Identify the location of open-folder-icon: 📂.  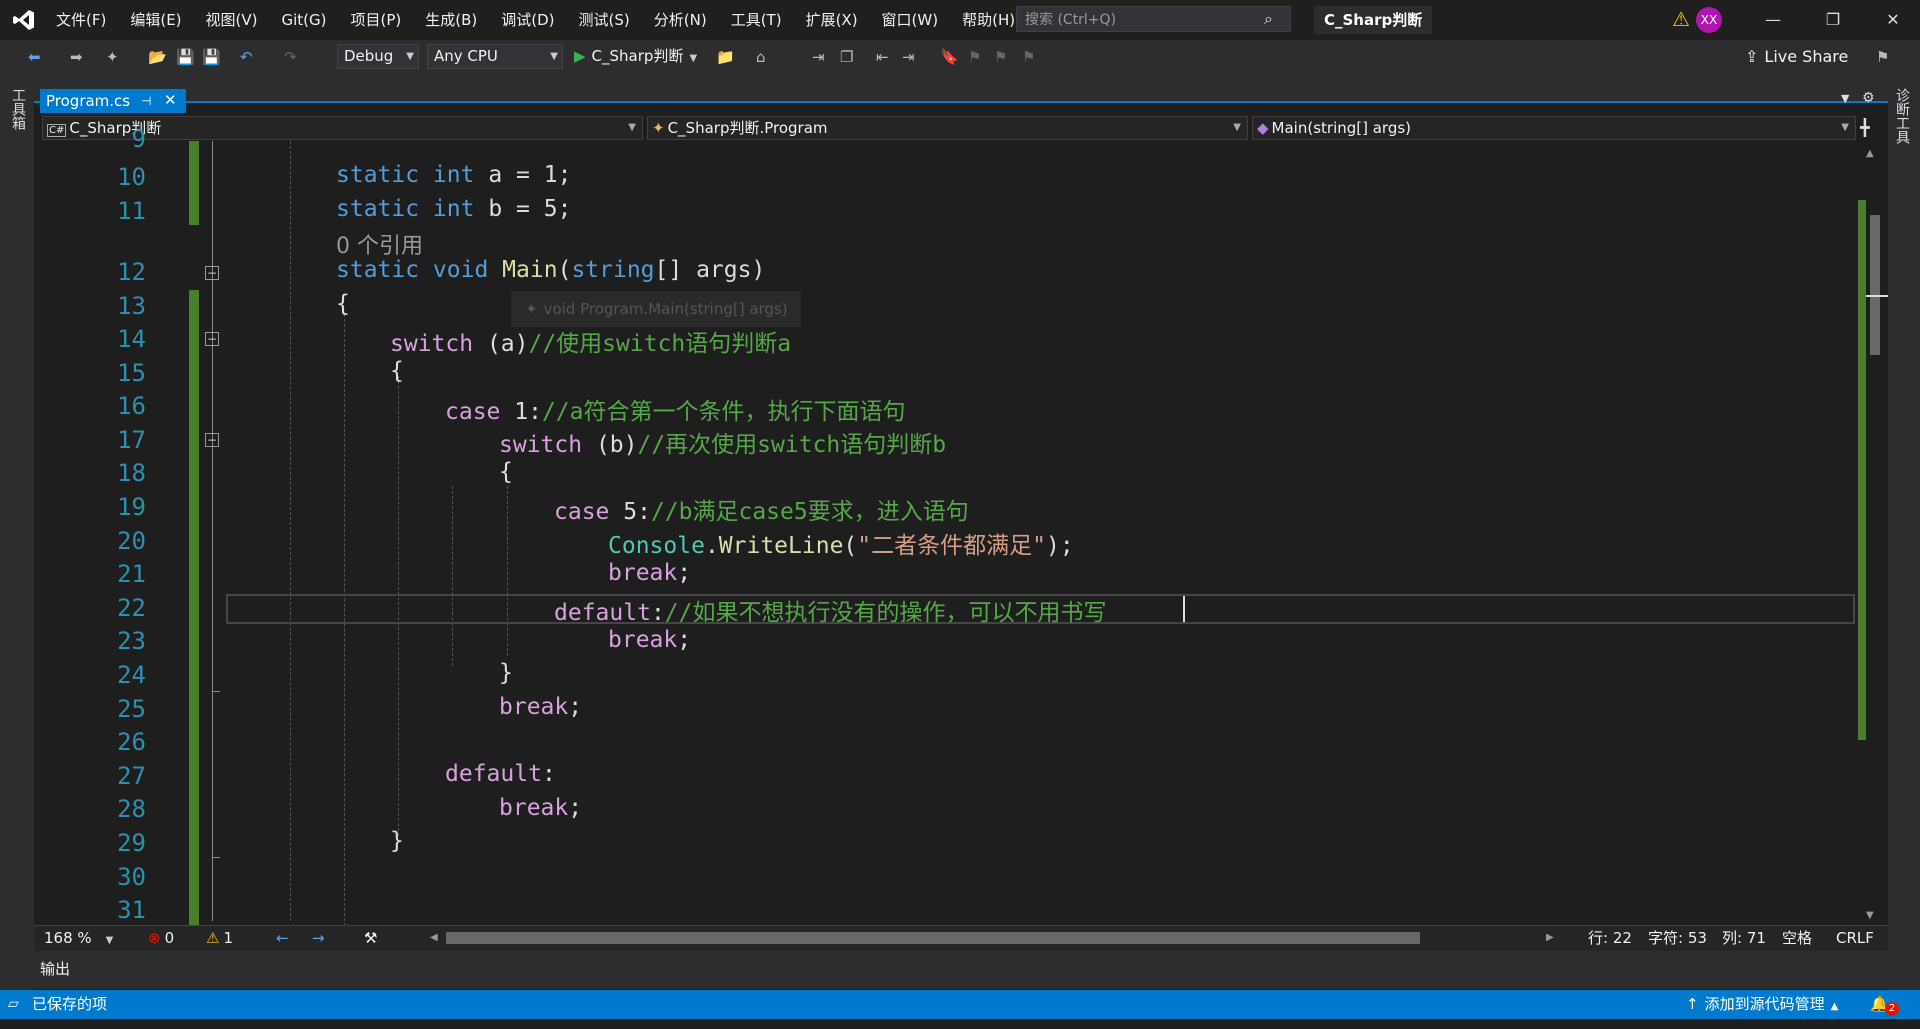
(157, 57).